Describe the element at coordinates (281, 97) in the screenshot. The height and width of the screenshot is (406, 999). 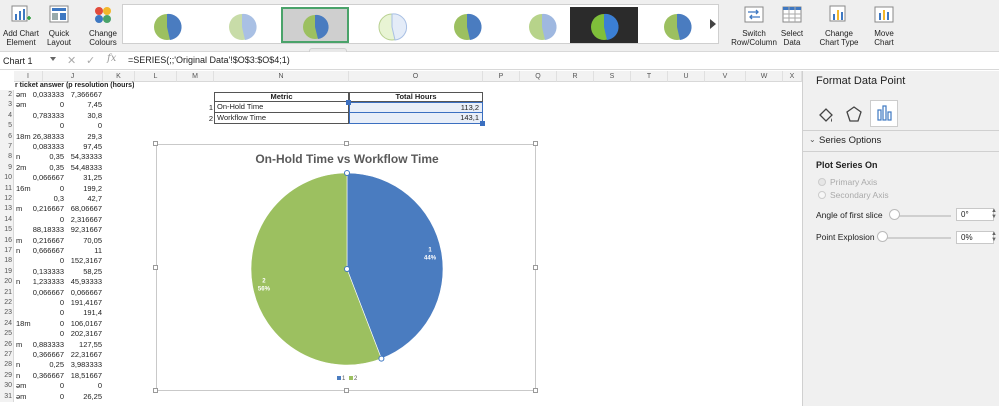
I see `metric-header: Metric` at that location.